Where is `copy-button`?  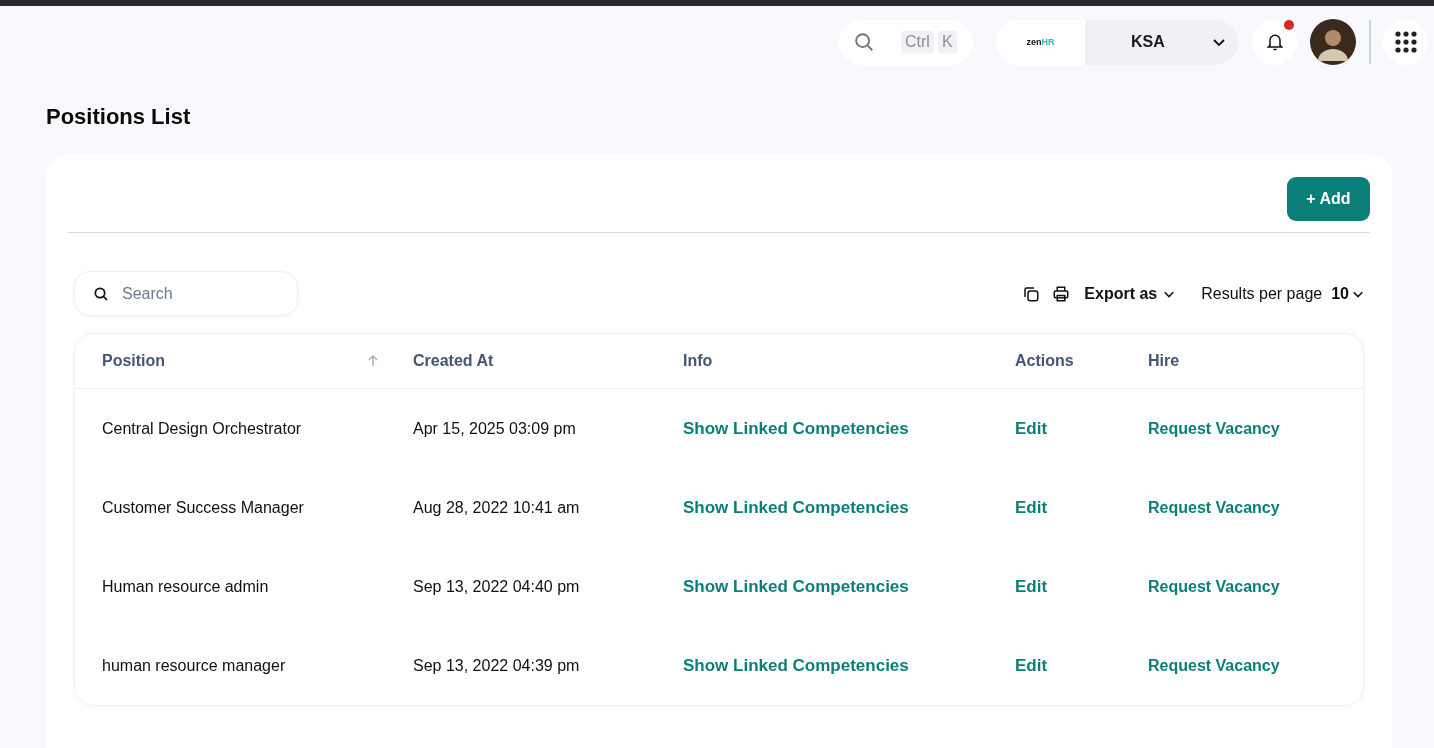 copy-button is located at coordinates (1031, 293).